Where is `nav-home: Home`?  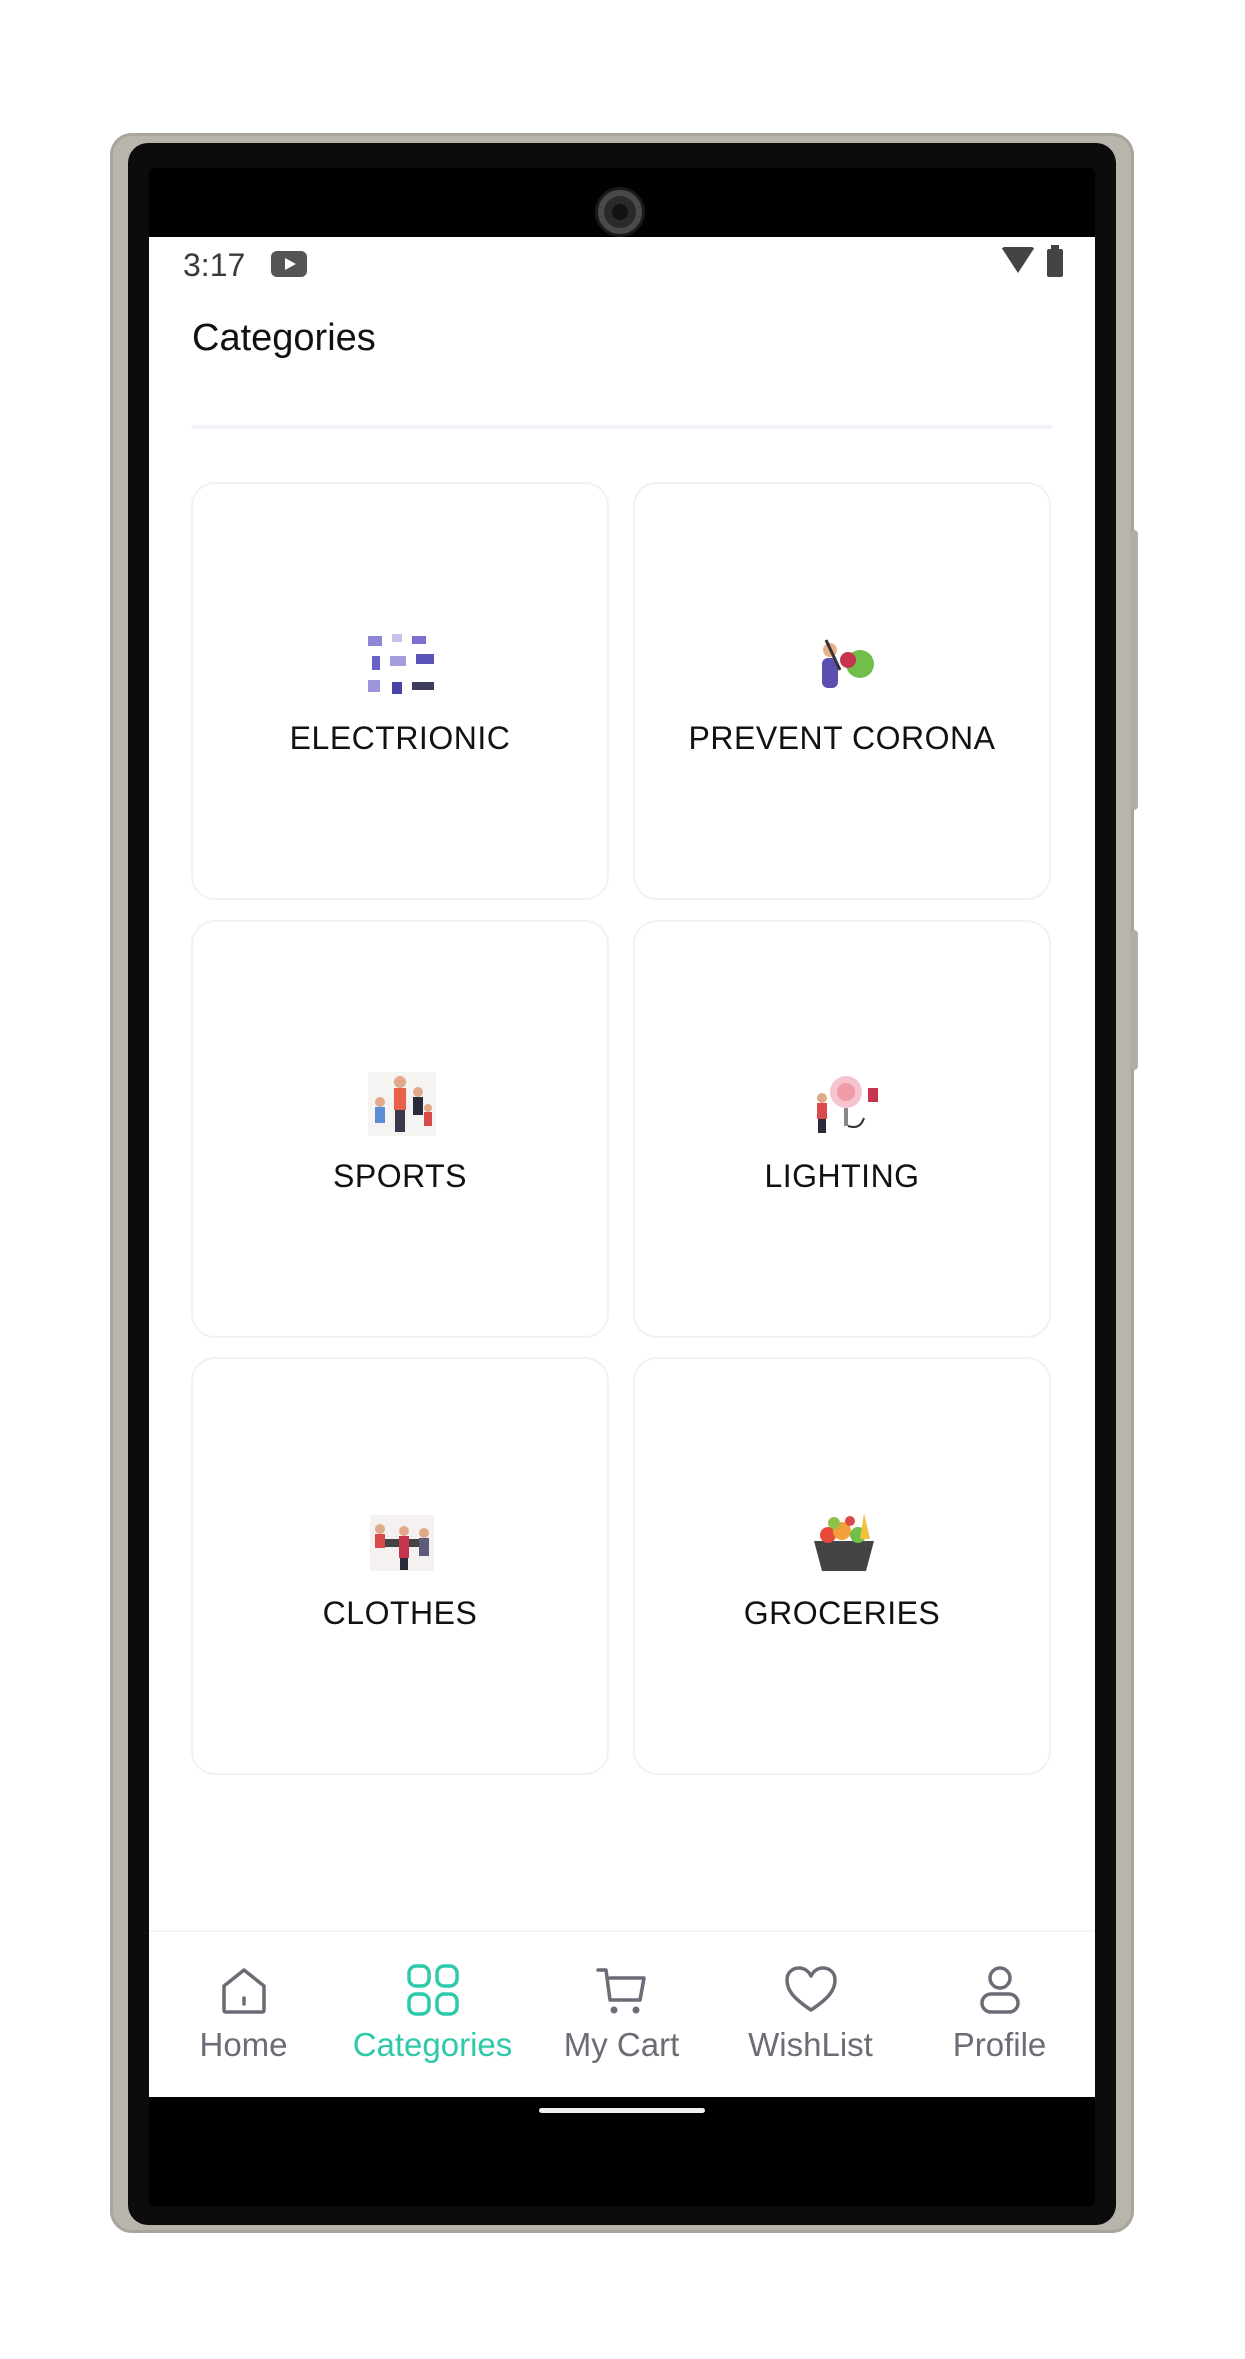
nav-home: Home is located at coordinates (243, 2013).